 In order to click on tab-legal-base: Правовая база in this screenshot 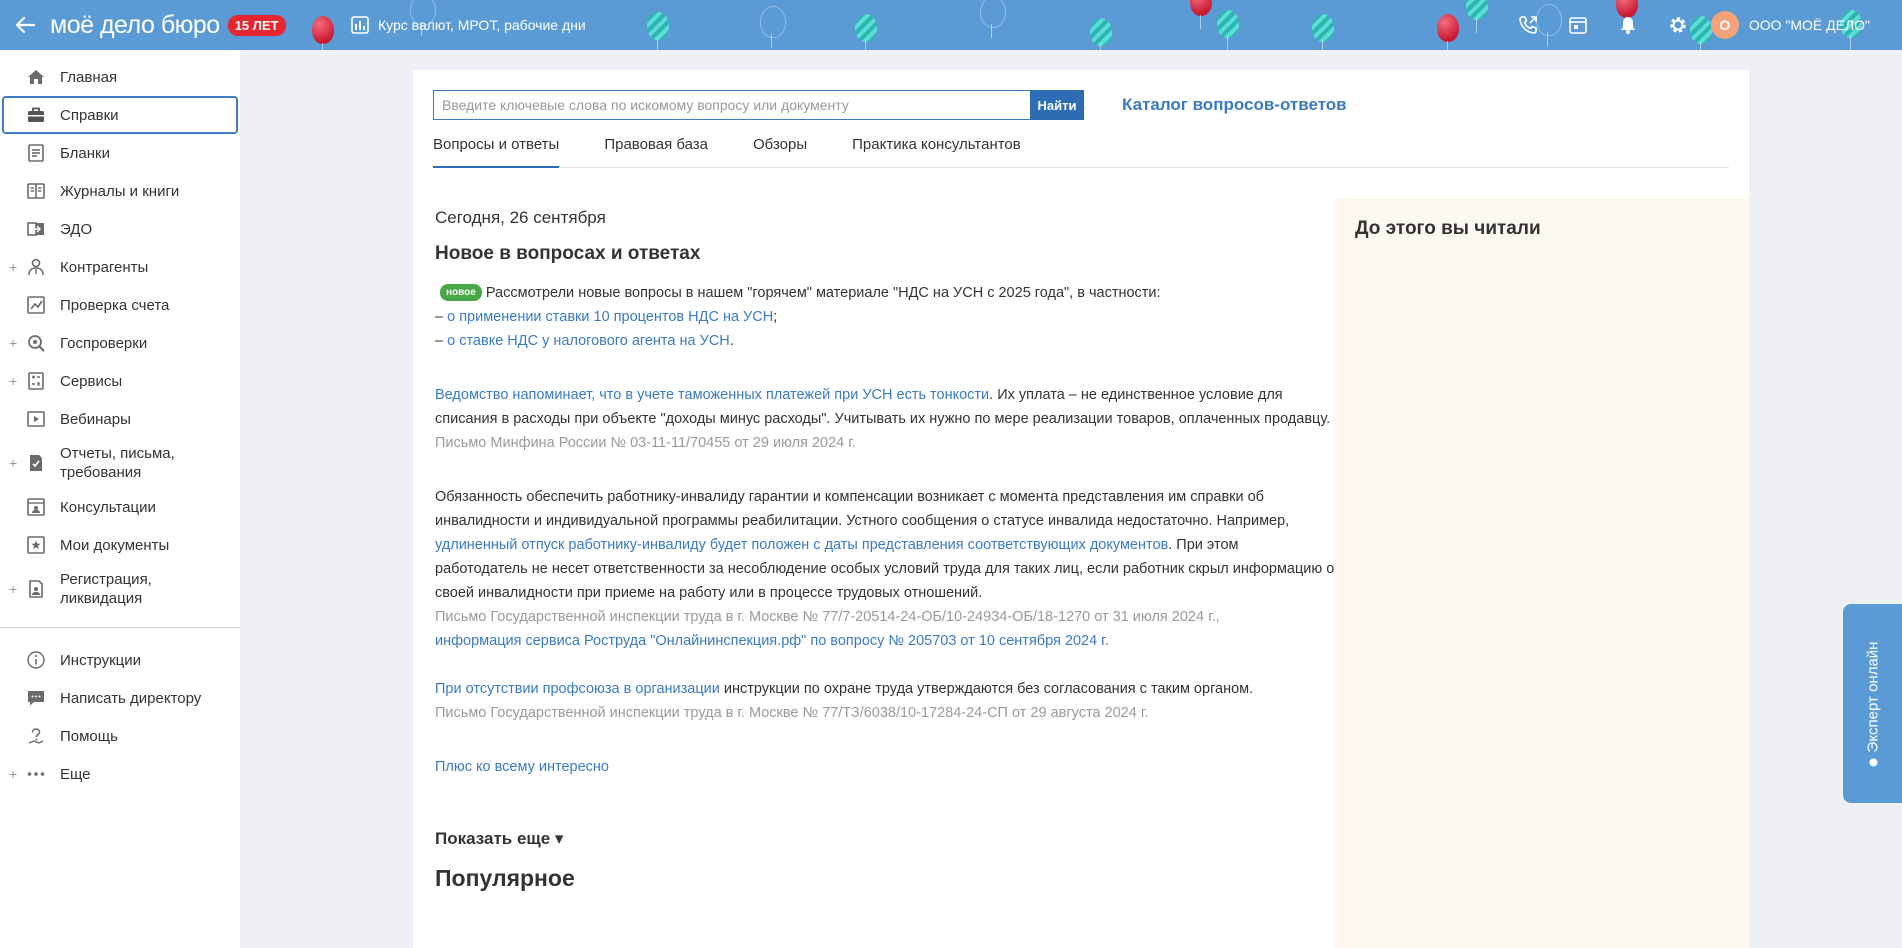, I will do `click(656, 152)`.